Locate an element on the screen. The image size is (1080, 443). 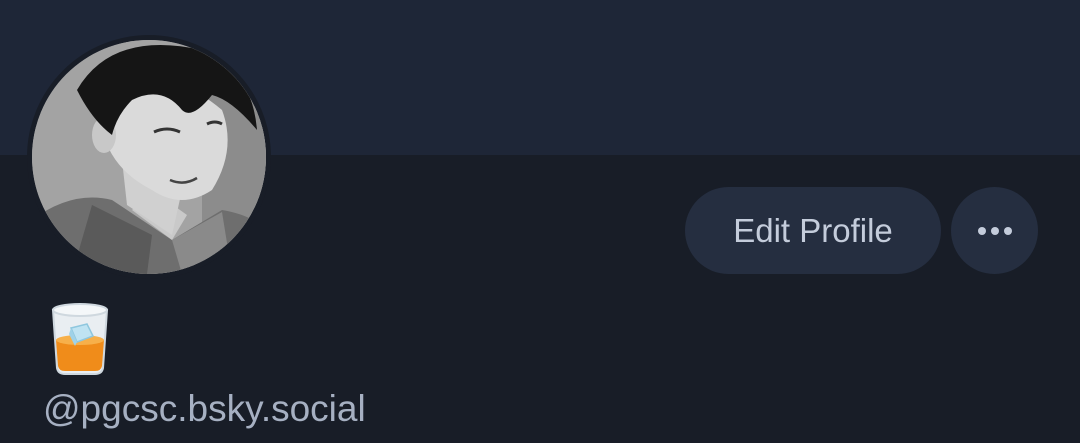
more-options-button is located at coordinates (994, 230).